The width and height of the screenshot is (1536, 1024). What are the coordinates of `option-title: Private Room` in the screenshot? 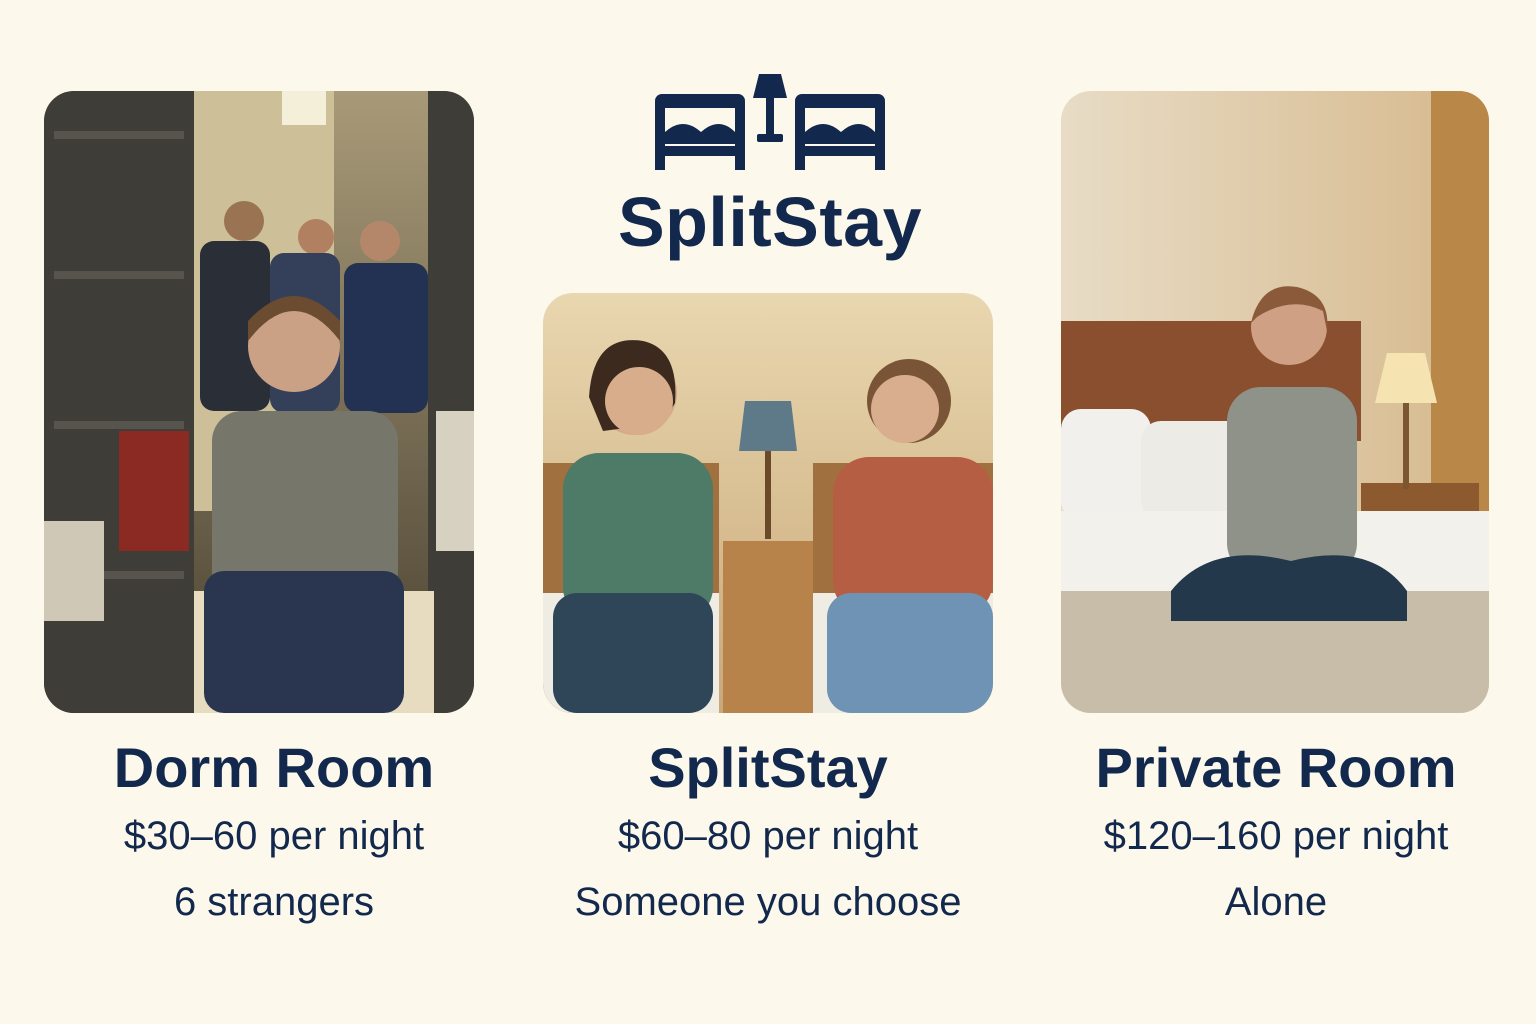 It's located at (1276, 767).